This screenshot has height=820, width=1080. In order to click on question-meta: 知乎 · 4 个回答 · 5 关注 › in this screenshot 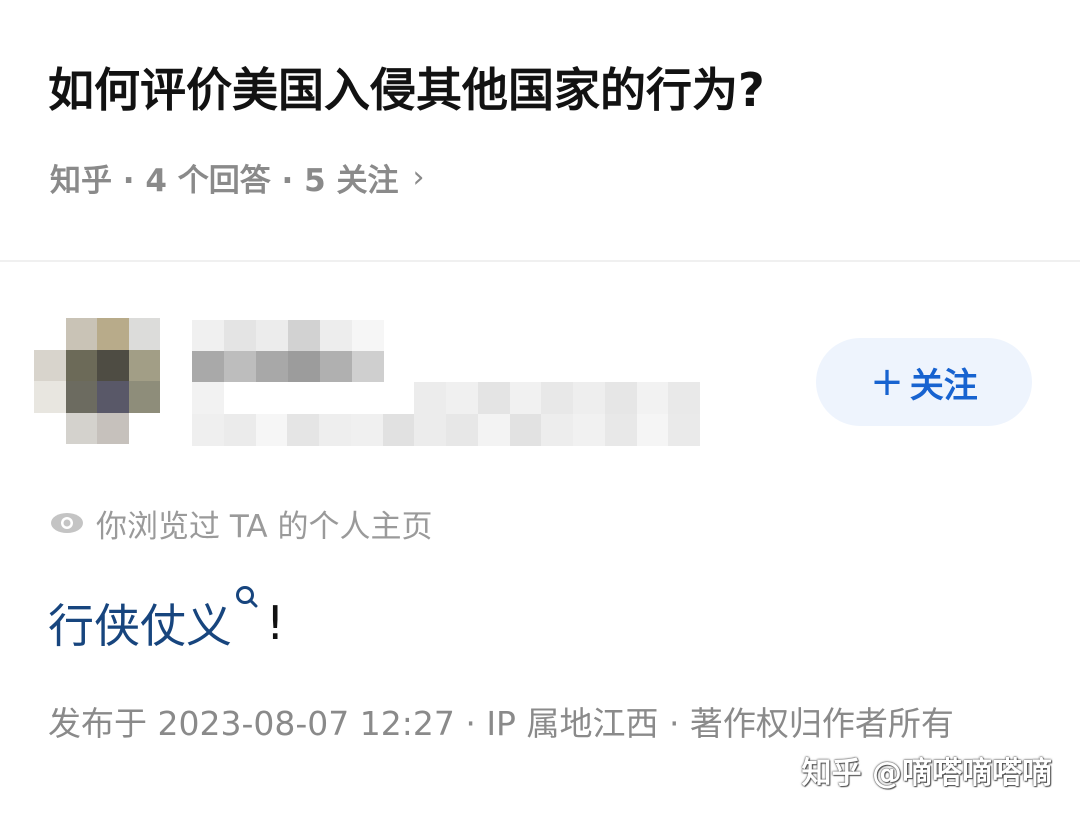, I will do `click(237, 177)`.